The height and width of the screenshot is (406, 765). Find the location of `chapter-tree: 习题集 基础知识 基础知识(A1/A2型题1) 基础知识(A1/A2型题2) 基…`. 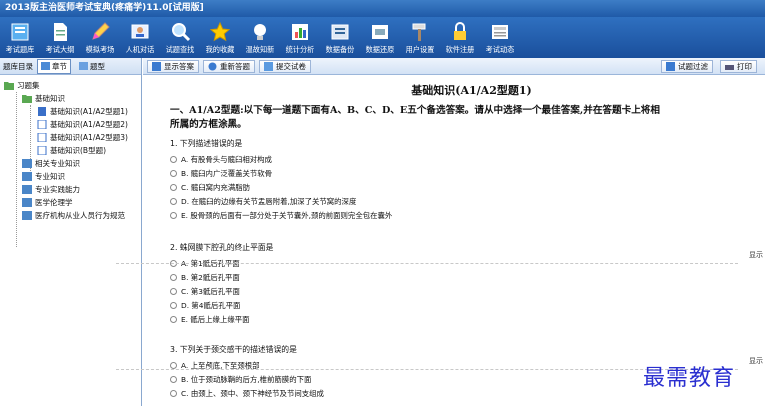

chapter-tree: 习题集 基础知识 基础知识(A1/A2型题1) 基础知识(A1/A2型题2) 基… is located at coordinates (70, 161).